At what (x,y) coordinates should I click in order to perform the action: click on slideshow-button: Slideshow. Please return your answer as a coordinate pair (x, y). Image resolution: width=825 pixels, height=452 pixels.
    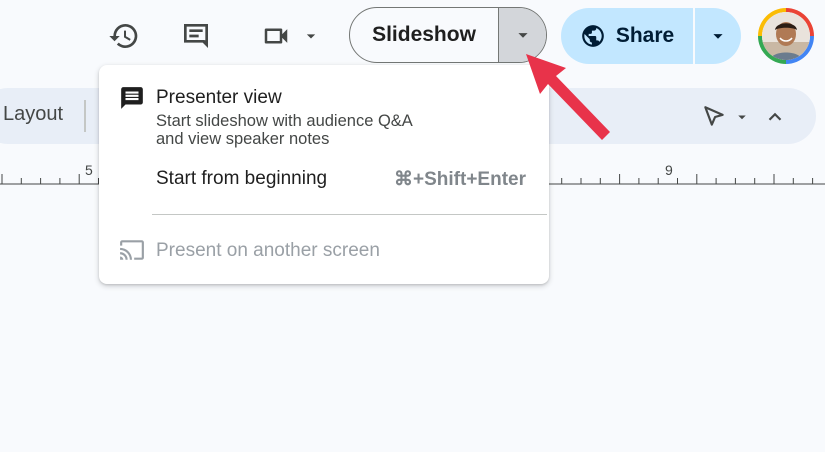
    Looking at the image, I should click on (424, 35).